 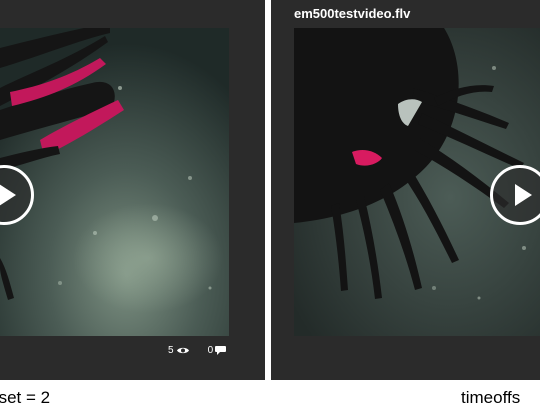 I want to click on views-stat: 5, so click(x=179, y=350).